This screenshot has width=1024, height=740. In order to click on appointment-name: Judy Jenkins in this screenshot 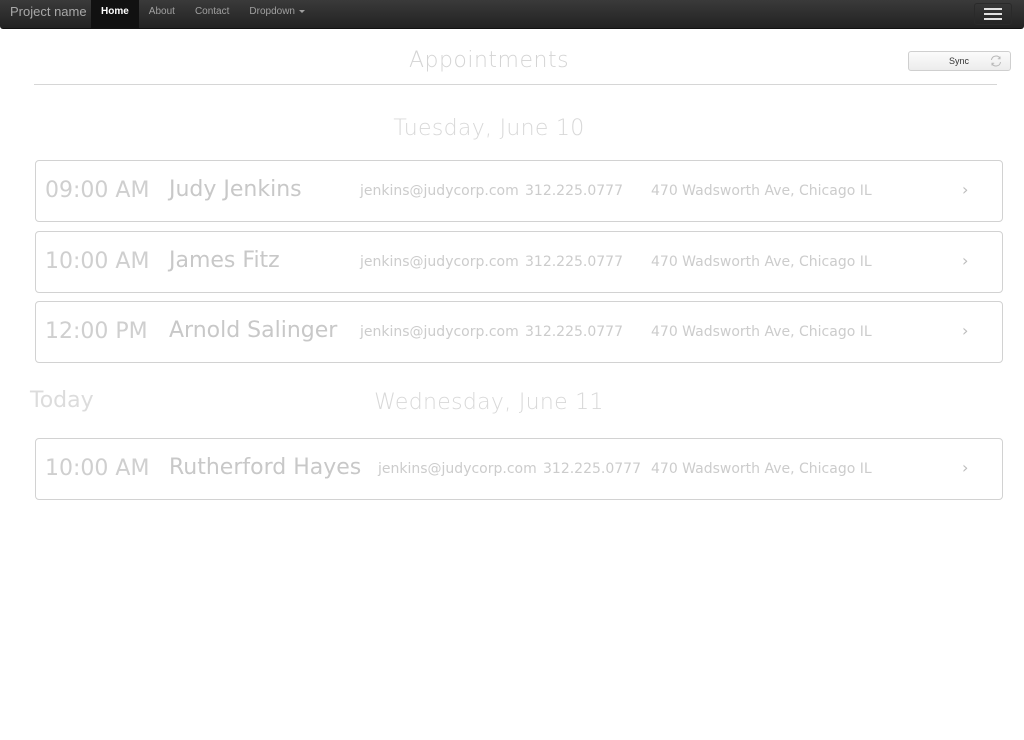, I will do `click(235, 189)`.